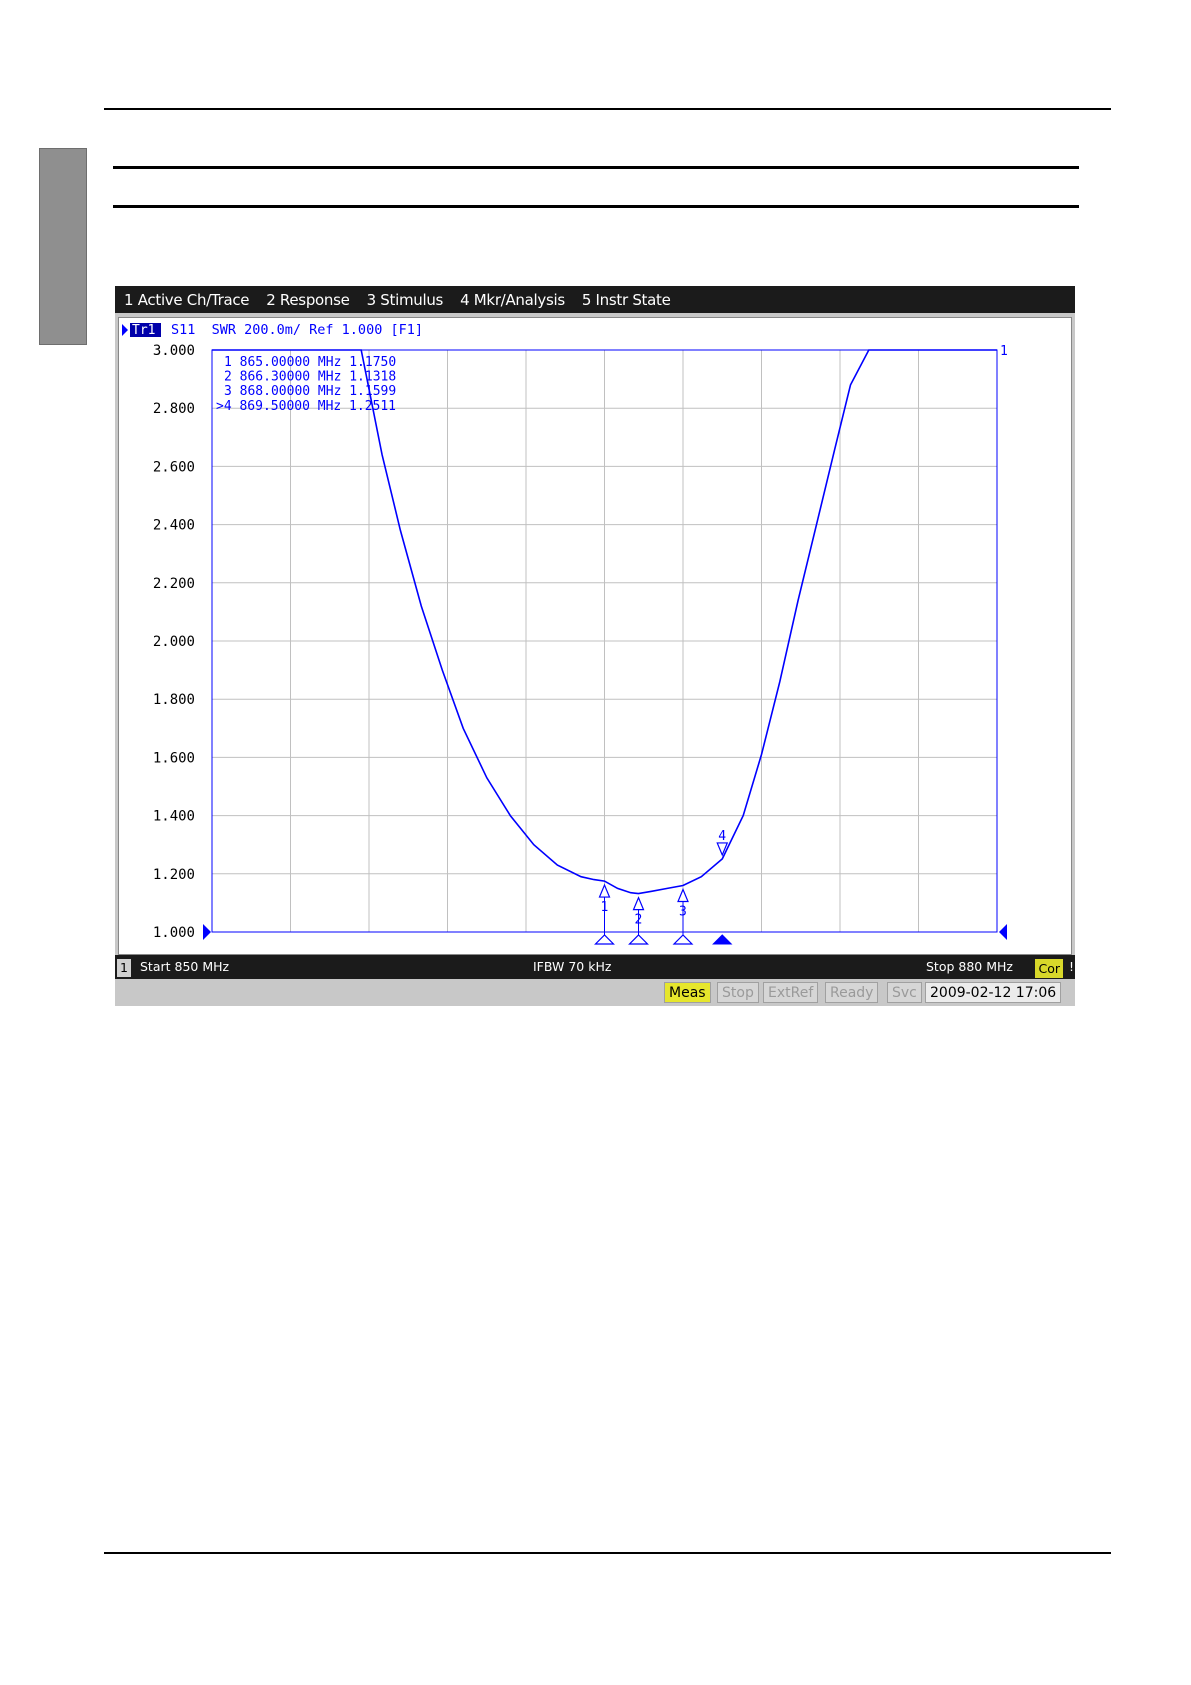 The image size is (1191, 1685). What do you see at coordinates (174, 526) in the screenshot?
I see `y-tick-label: 2.400` at bounding box center [174, 526].